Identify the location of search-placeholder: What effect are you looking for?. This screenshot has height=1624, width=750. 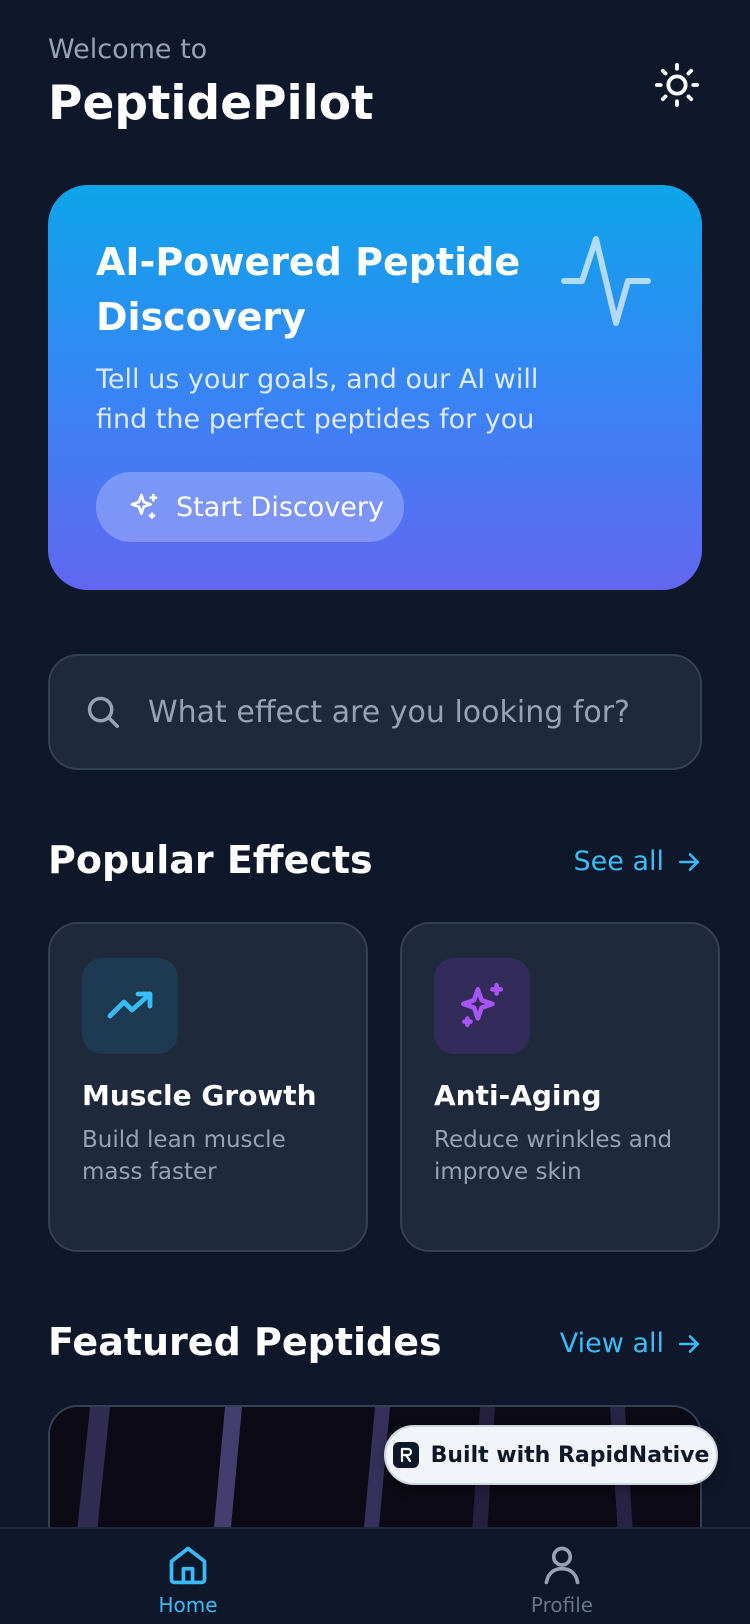
(389, 712).